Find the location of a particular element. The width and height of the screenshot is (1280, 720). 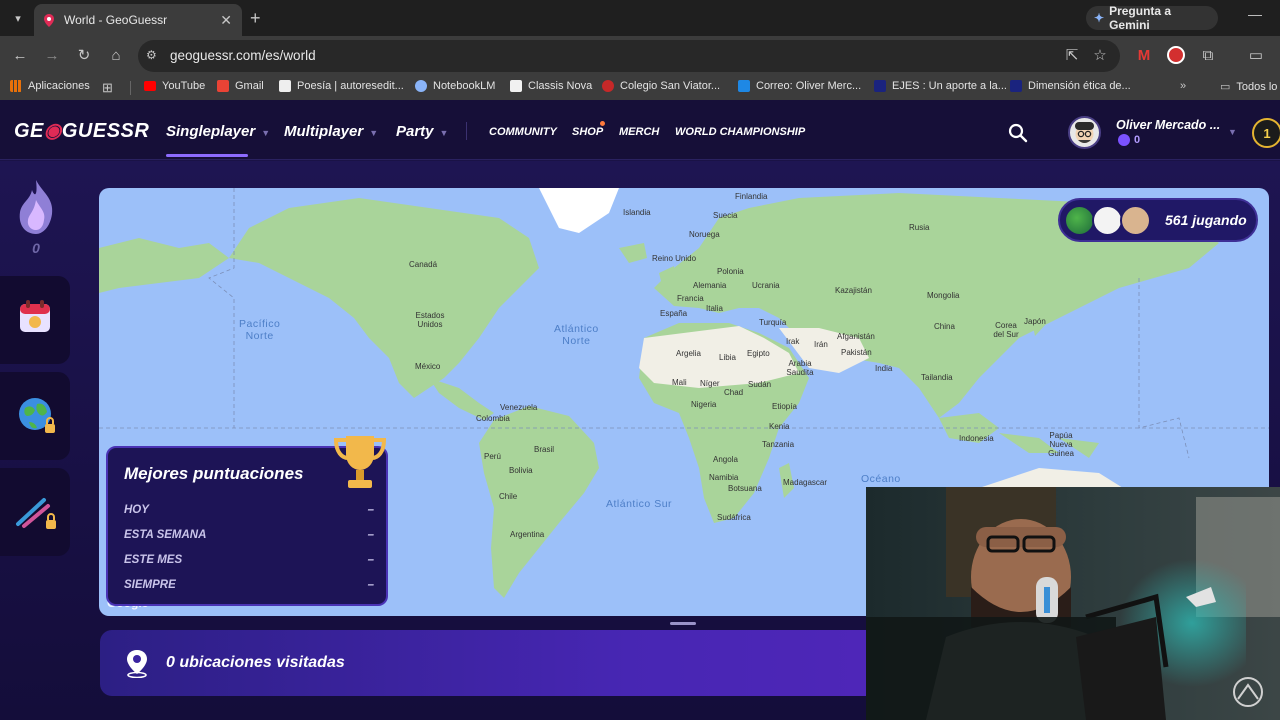

bookmark-label: NotebookLM is located at coordinates (464, 86).